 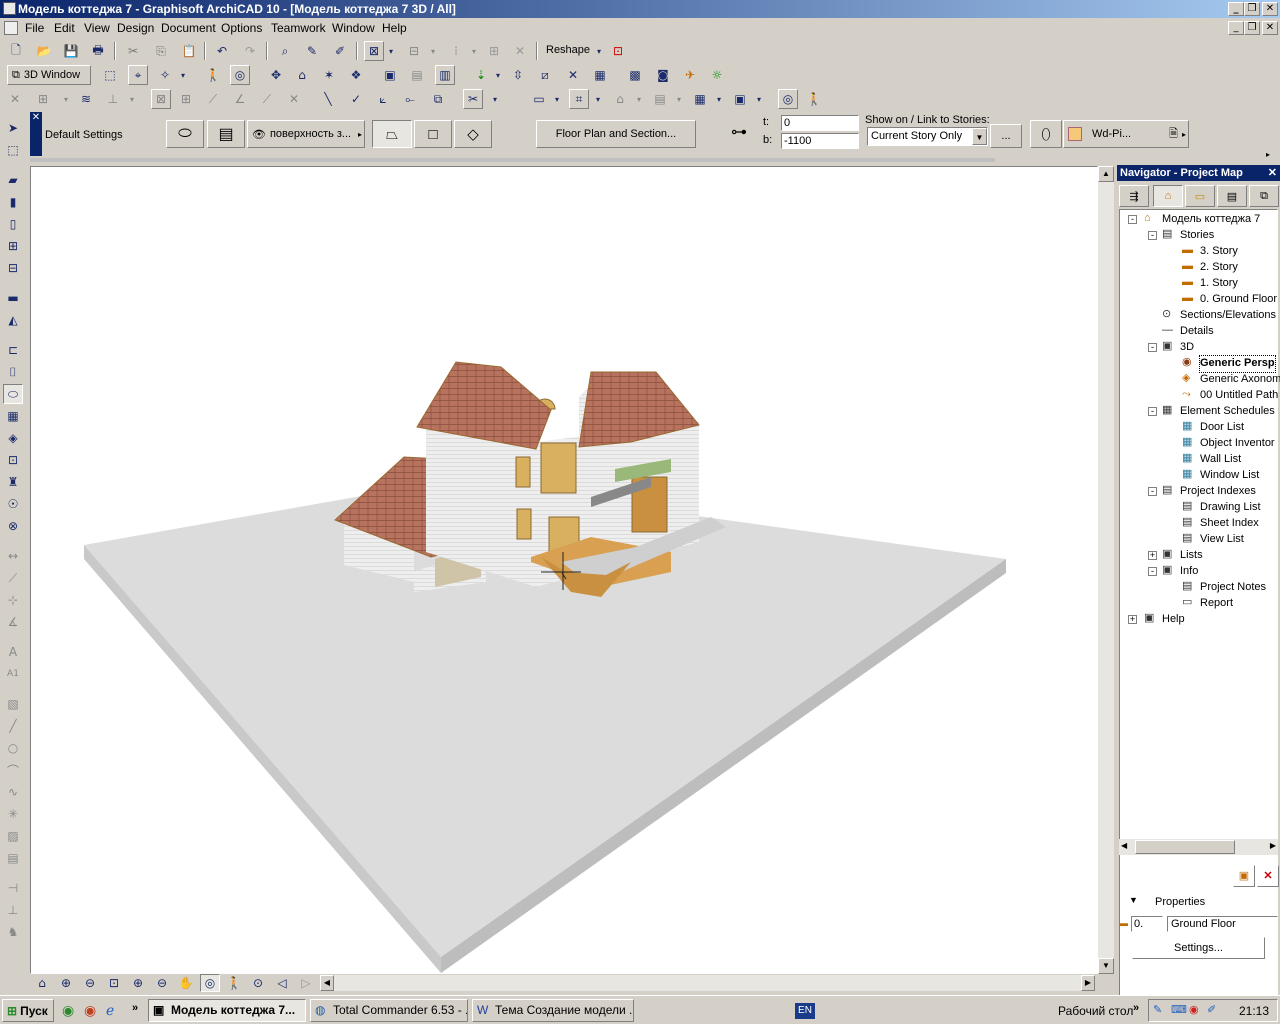 What do you see at coordinates (90, 983) in the screenshot?
I see `zoom-out-icon: ⊖` at bounding box center [90, 983].